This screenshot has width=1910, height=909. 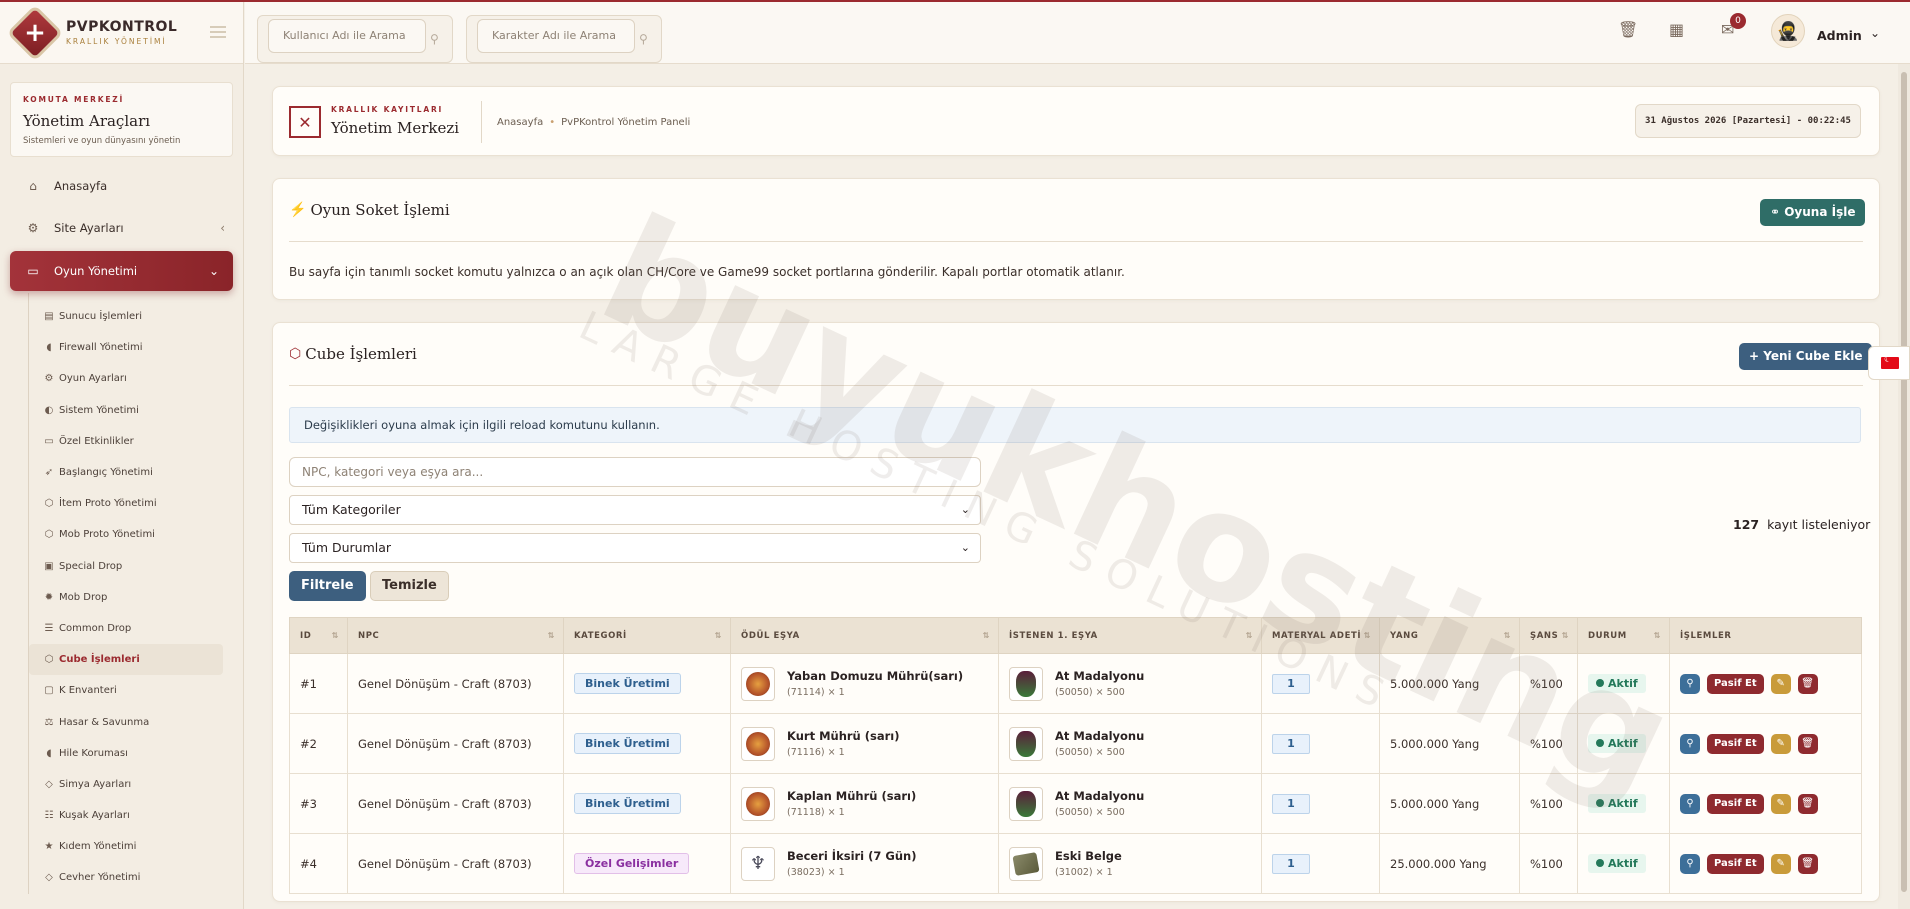 I want to click on rocket-icon: ➶, so click(x=49, y=473).